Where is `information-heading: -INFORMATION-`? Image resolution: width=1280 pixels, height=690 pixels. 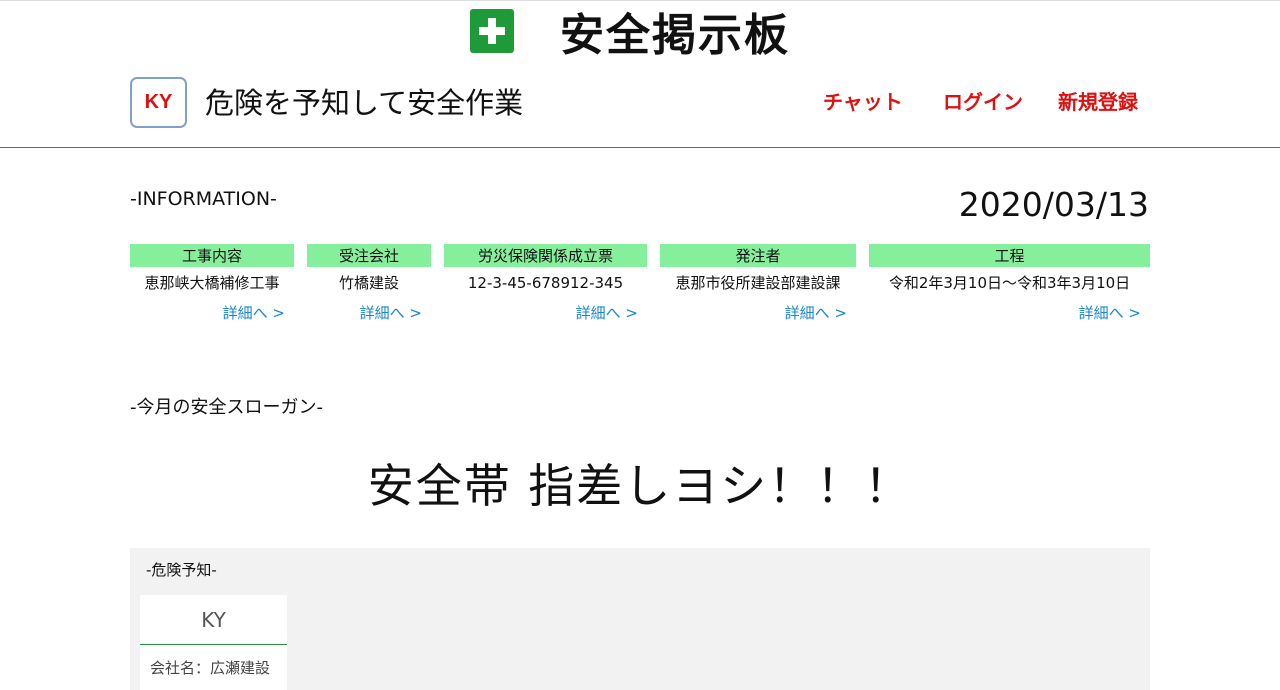 information-heading: -INFORMATION- is located at coordinates (203, 199).